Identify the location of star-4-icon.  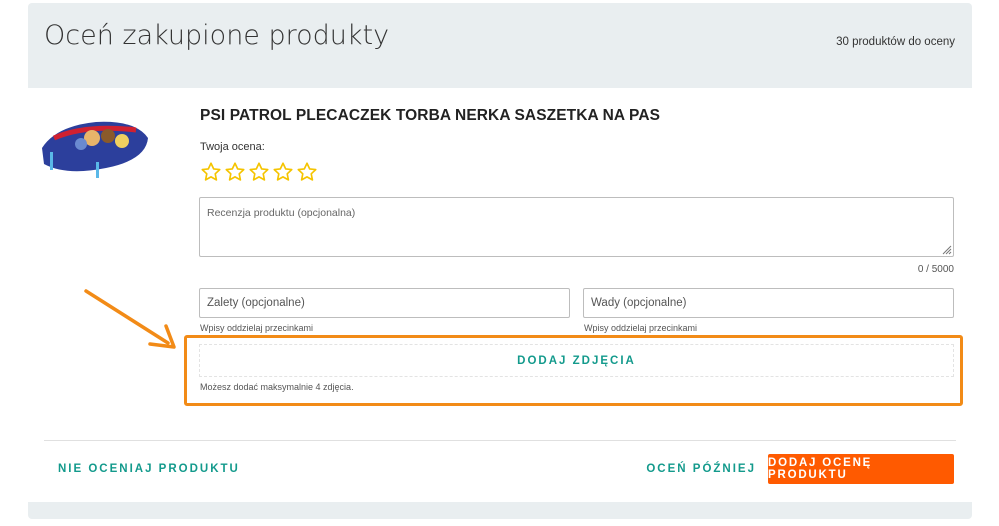
(283, 172).